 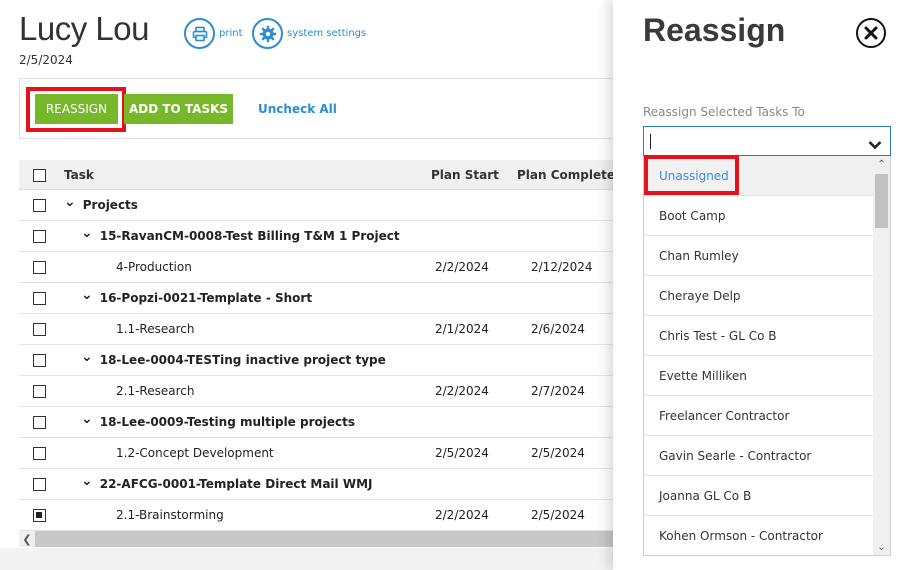 What do you see at coordinates (297, 109) in the screenshot?
I see `uncheck-all-link: Uncheck All` at bounding box center [297, 109].